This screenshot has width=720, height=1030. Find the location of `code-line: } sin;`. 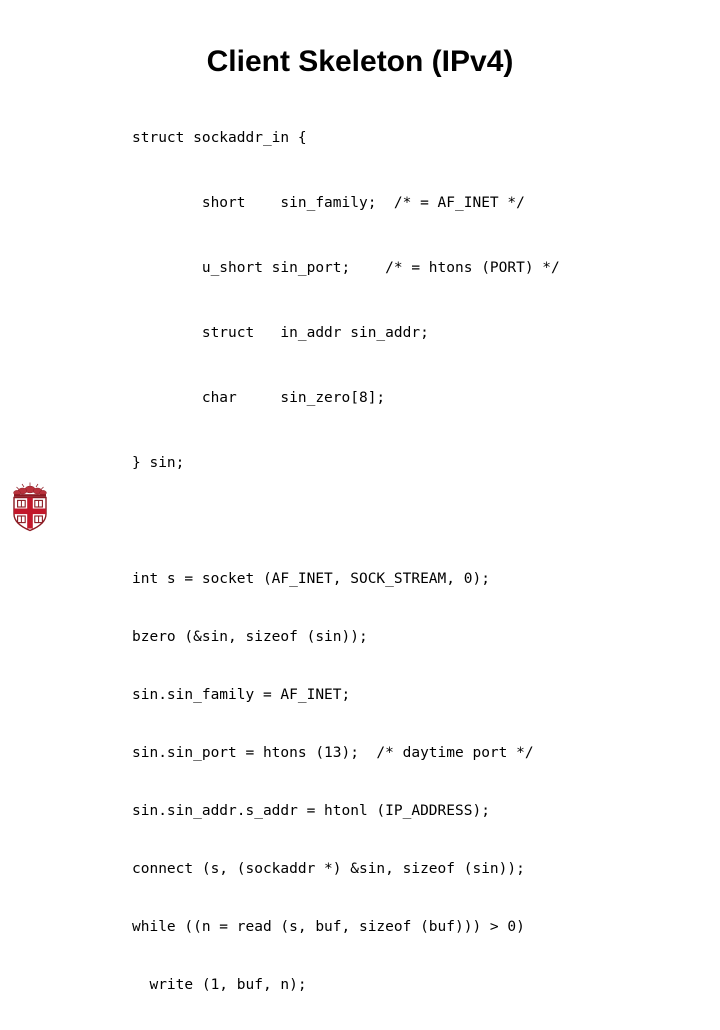

code-line: } sin; is located at coordinates (158, 463).